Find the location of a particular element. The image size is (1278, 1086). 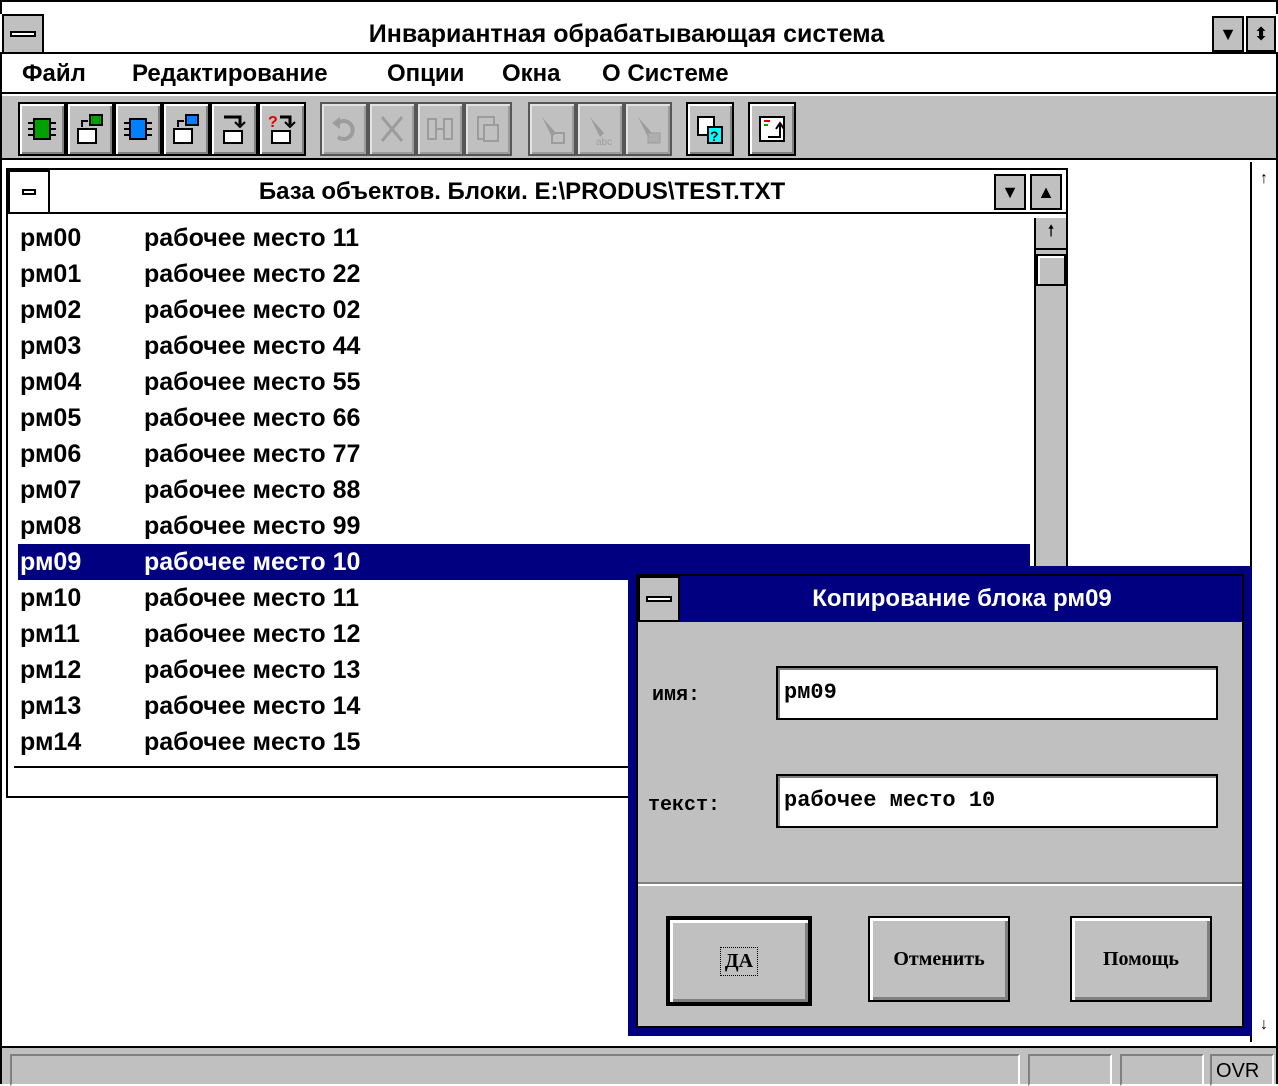

document-title: База объектов. Блоки. E:\PRODUS\TEST.TXT is located at coordinates (522, 191).